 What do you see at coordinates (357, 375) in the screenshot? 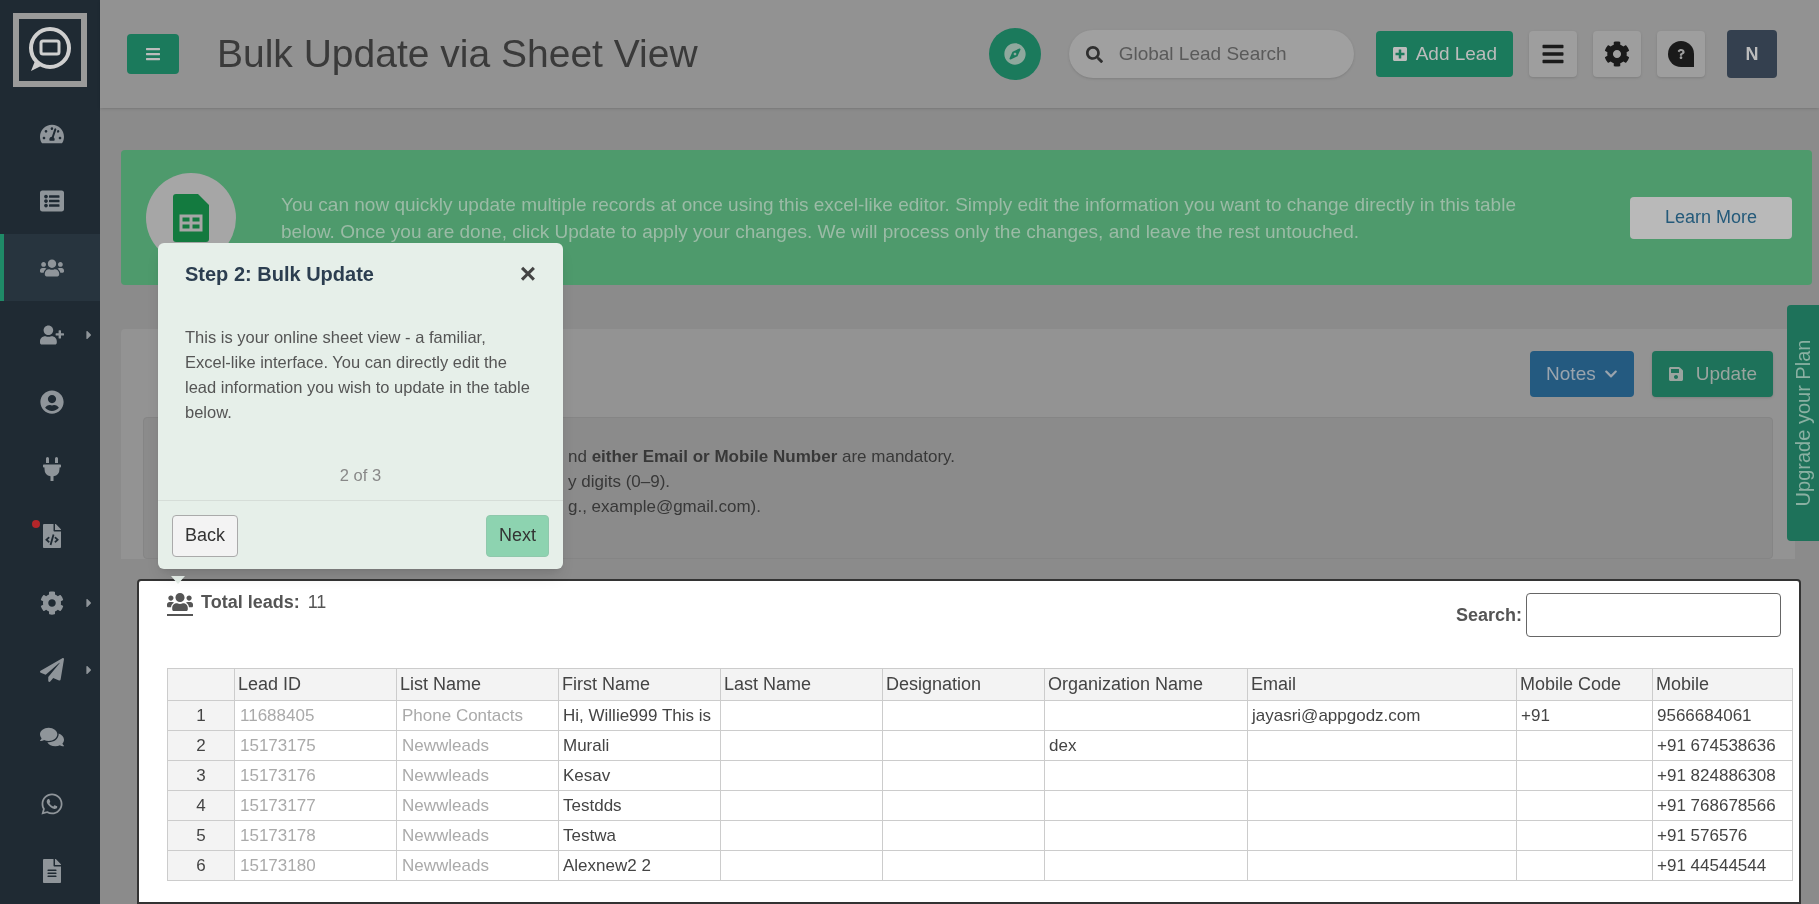
I see `popover-body: This is your online sheet view - a familiar, Excel-like interface. You can directly edit the lead information you wish to update in the table below.` at bounding box center [357, 375].